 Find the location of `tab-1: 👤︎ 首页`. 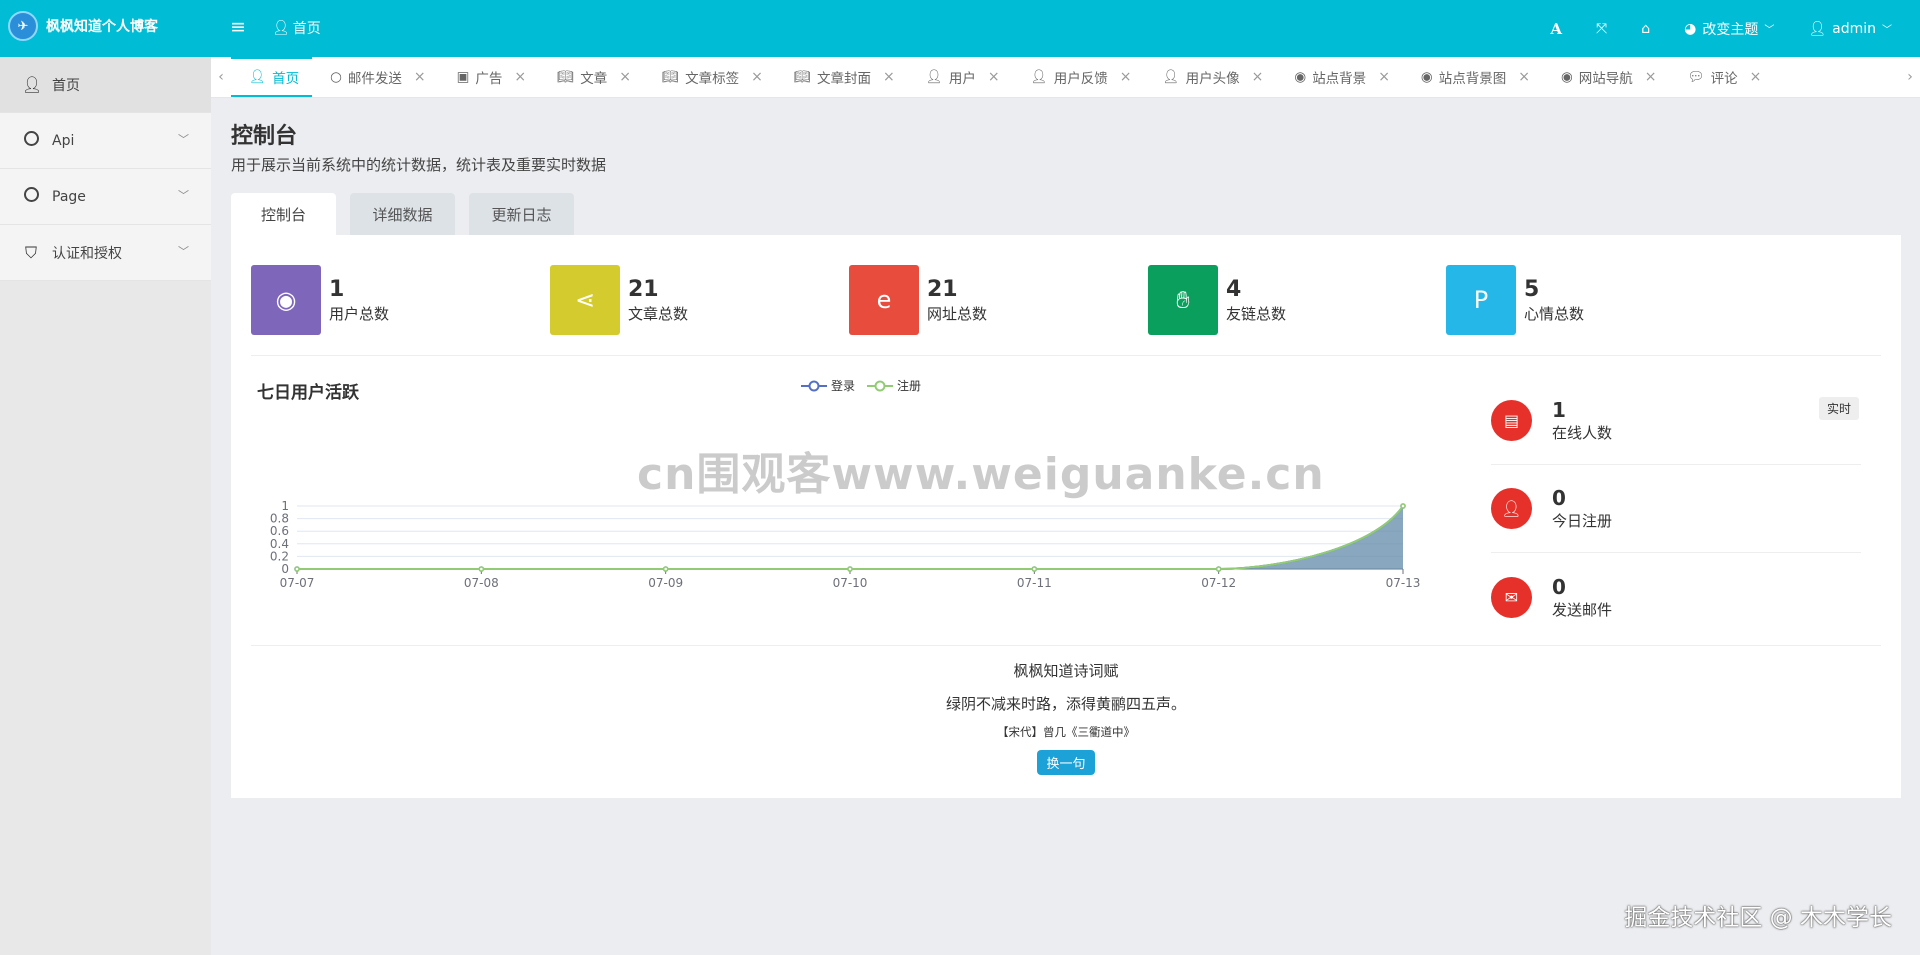

tab-1: 👤︎ 首页 is located at coordinates (272, 77).